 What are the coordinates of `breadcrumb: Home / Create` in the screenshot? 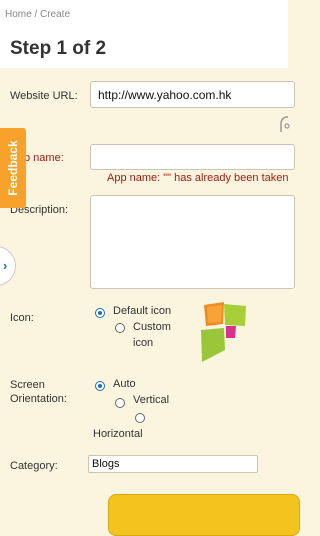 It's located at (37, 14).